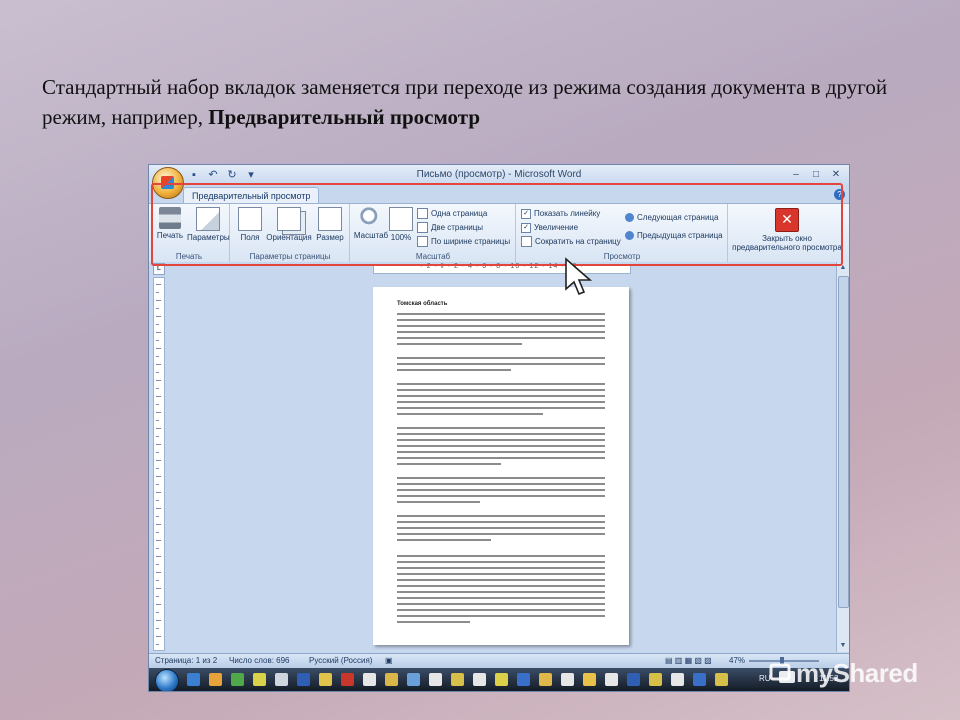 Image resolution: width=960 pixels, height=720 pixels. Describe the element at coordinates (688, 661) in the screenshot. I see `view-buttons: ▤ ▥ ▦ ▧ ▨` at that location.